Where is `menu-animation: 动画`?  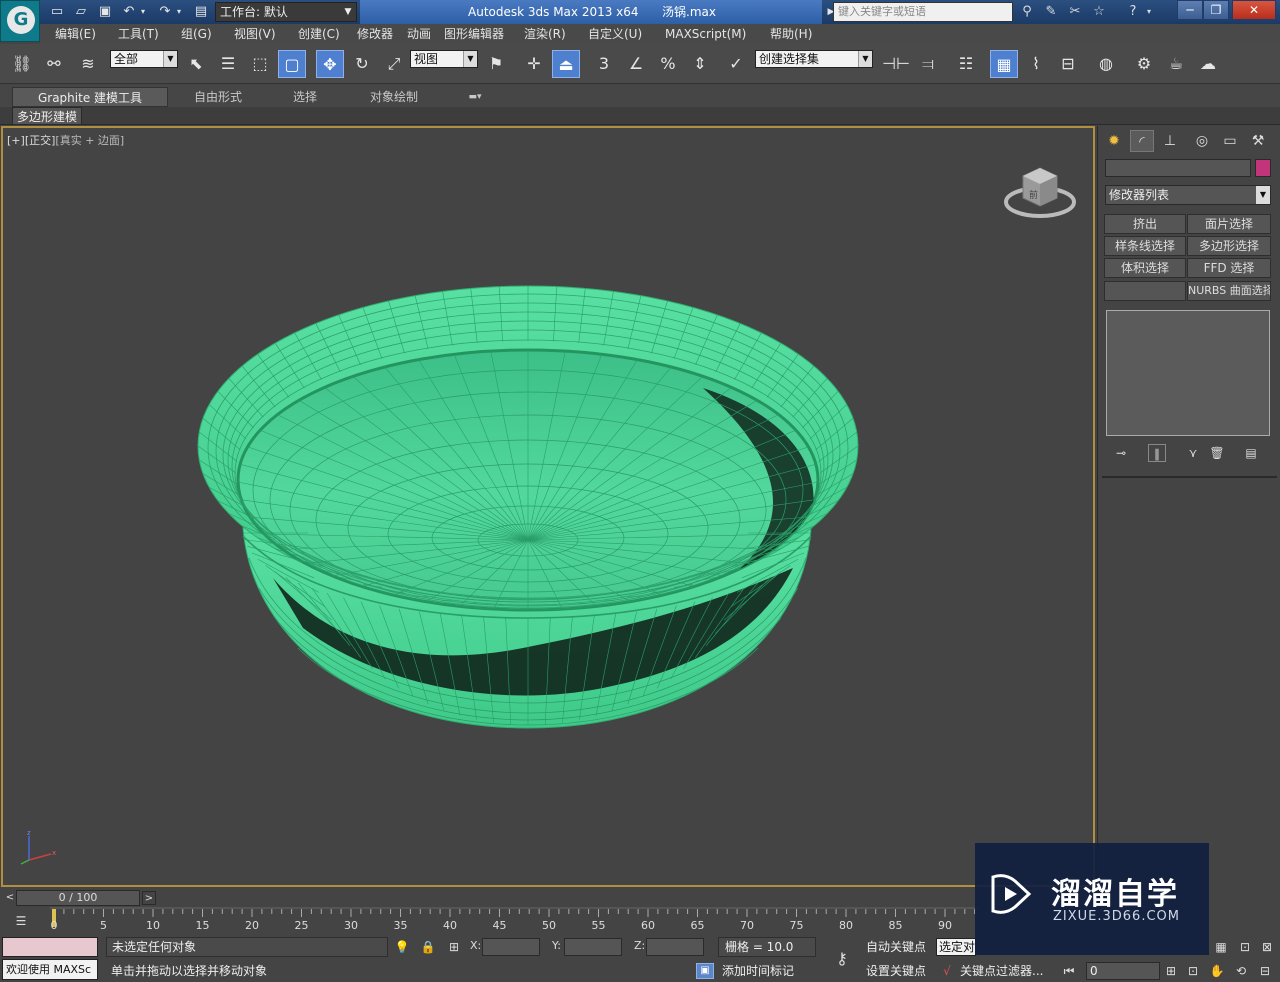 menu-animation: 动画 is located at coordinates (419, 34).